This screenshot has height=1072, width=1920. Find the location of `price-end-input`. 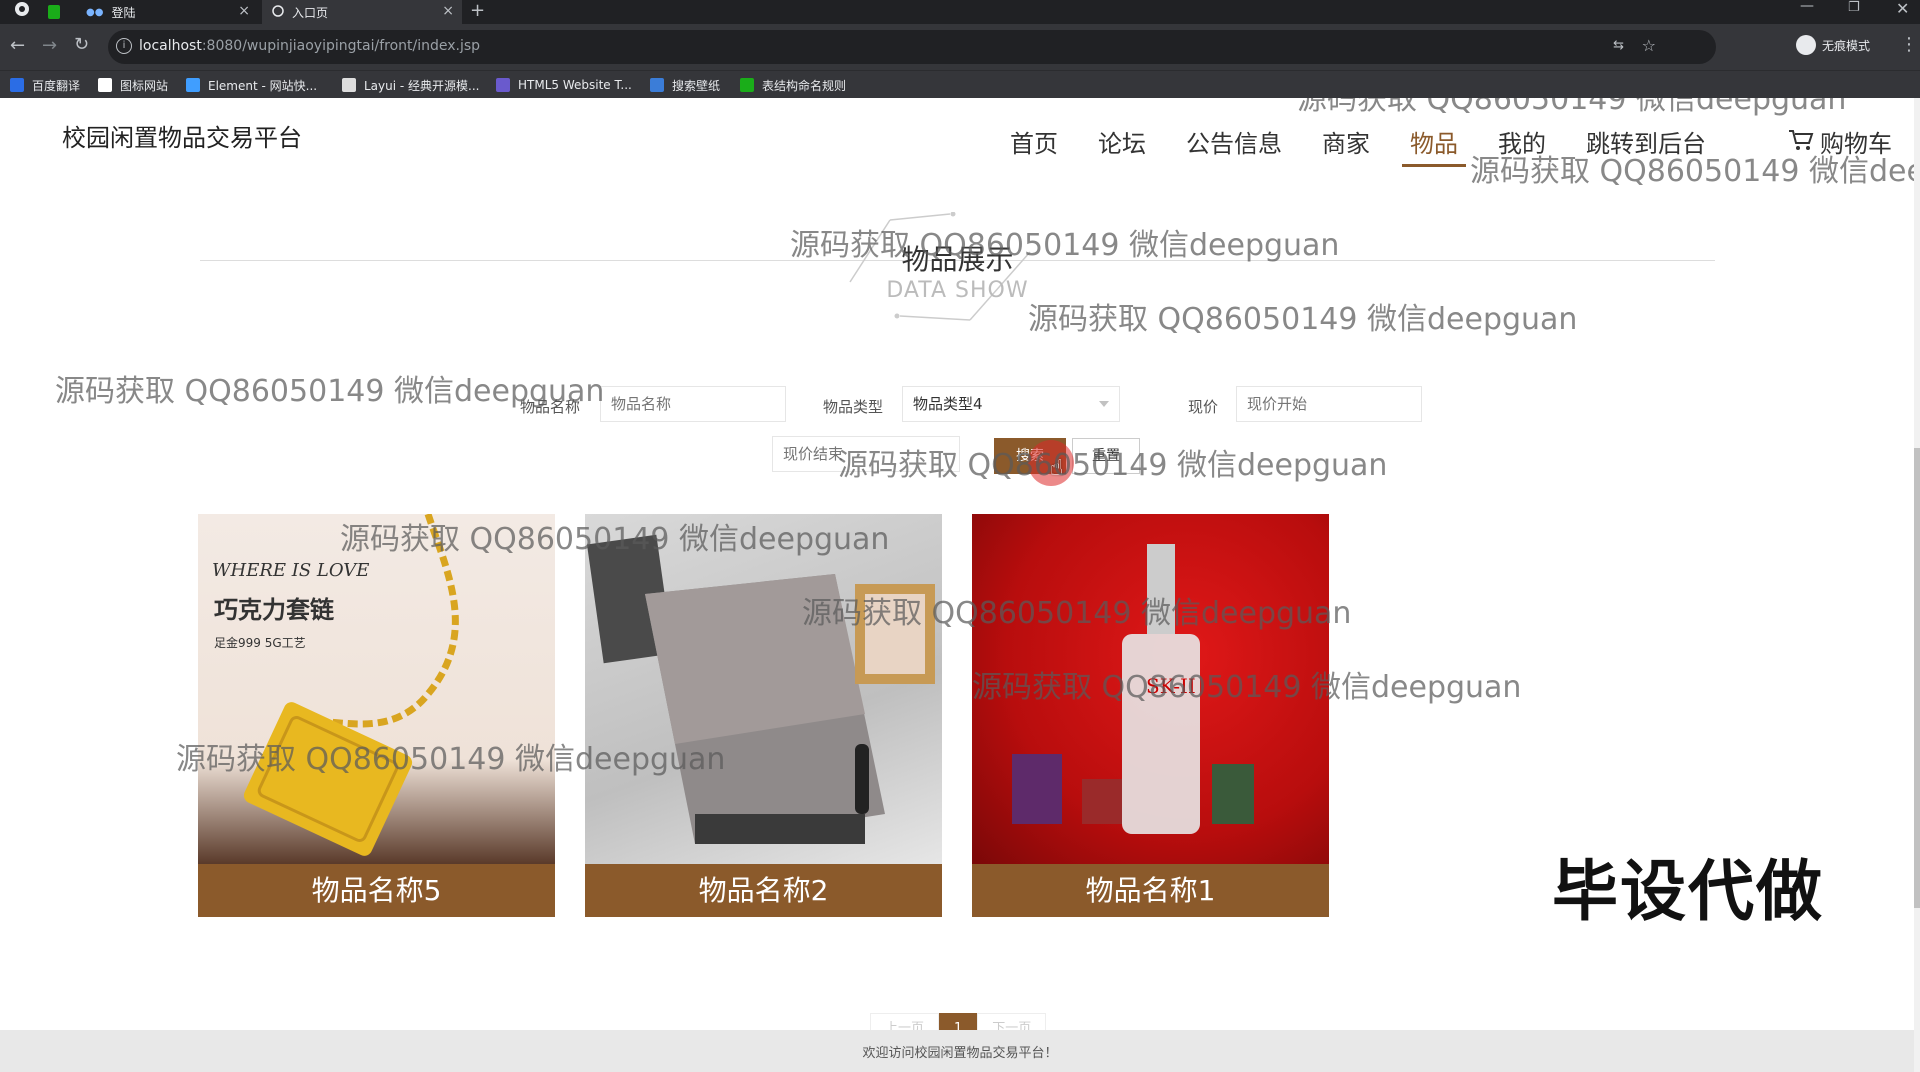

price-end-input is located at coordinates (866, 454).